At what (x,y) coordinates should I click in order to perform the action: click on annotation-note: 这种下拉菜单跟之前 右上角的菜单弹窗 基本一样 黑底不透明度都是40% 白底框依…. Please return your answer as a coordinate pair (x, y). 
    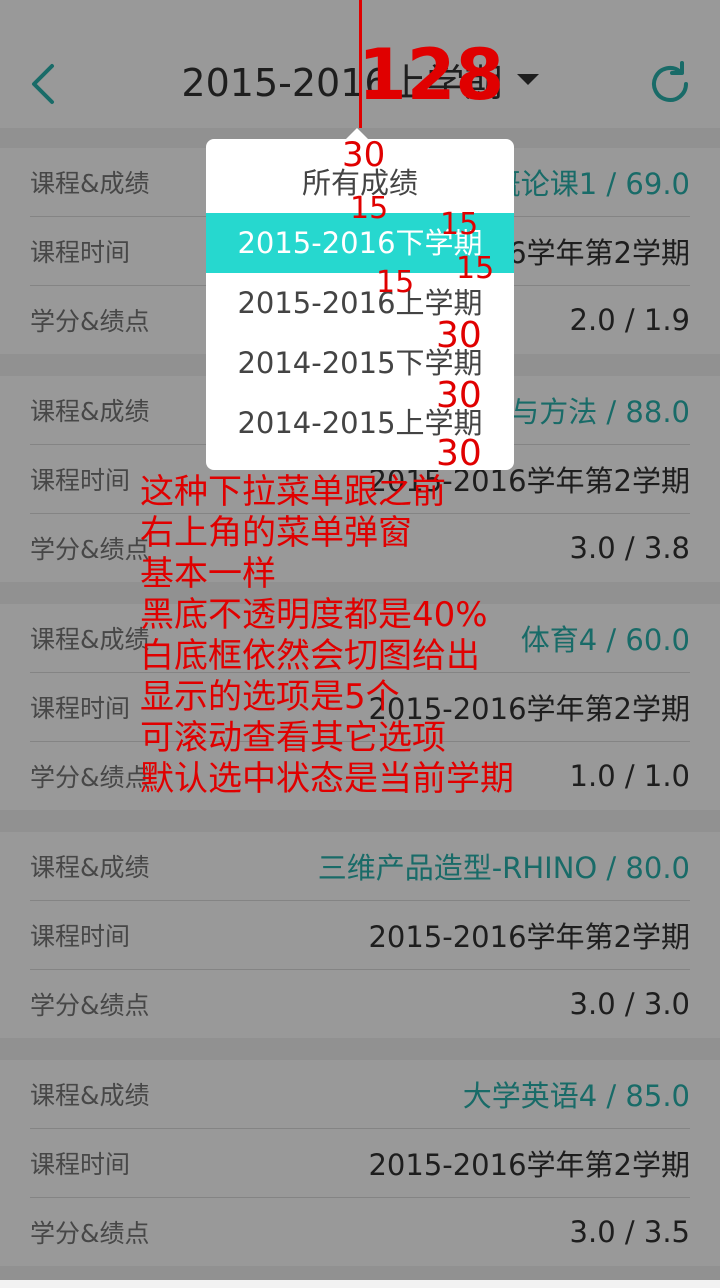
    Looking at the image, I should click on (327, 636).